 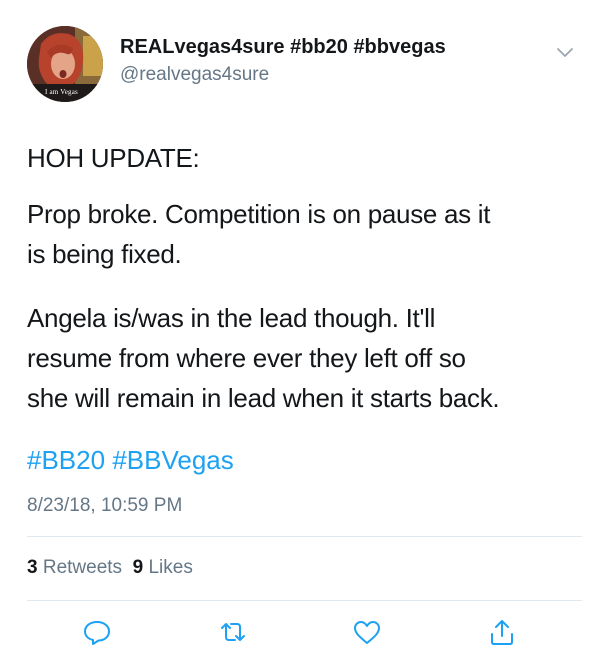 I want to click on tweet-timestamp: 8/23/18, 10:59 PM, so click(x=104, y=506).